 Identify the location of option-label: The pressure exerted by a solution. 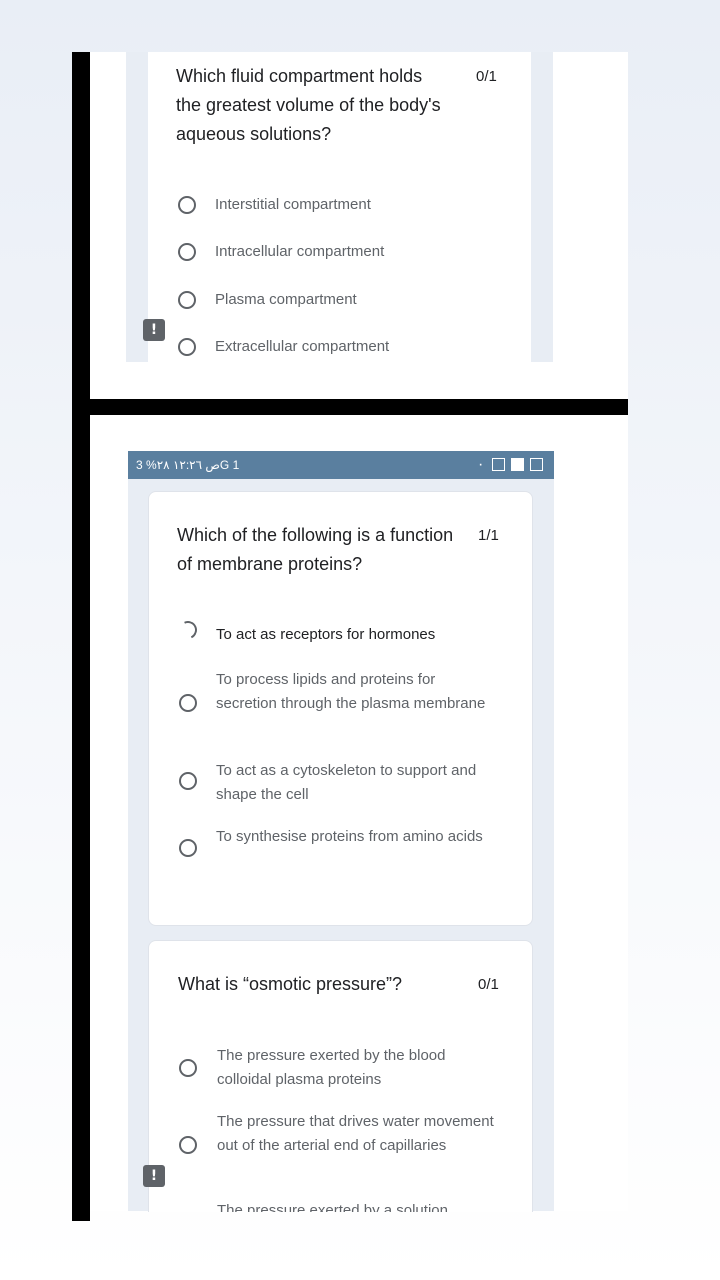
(332, 1207).